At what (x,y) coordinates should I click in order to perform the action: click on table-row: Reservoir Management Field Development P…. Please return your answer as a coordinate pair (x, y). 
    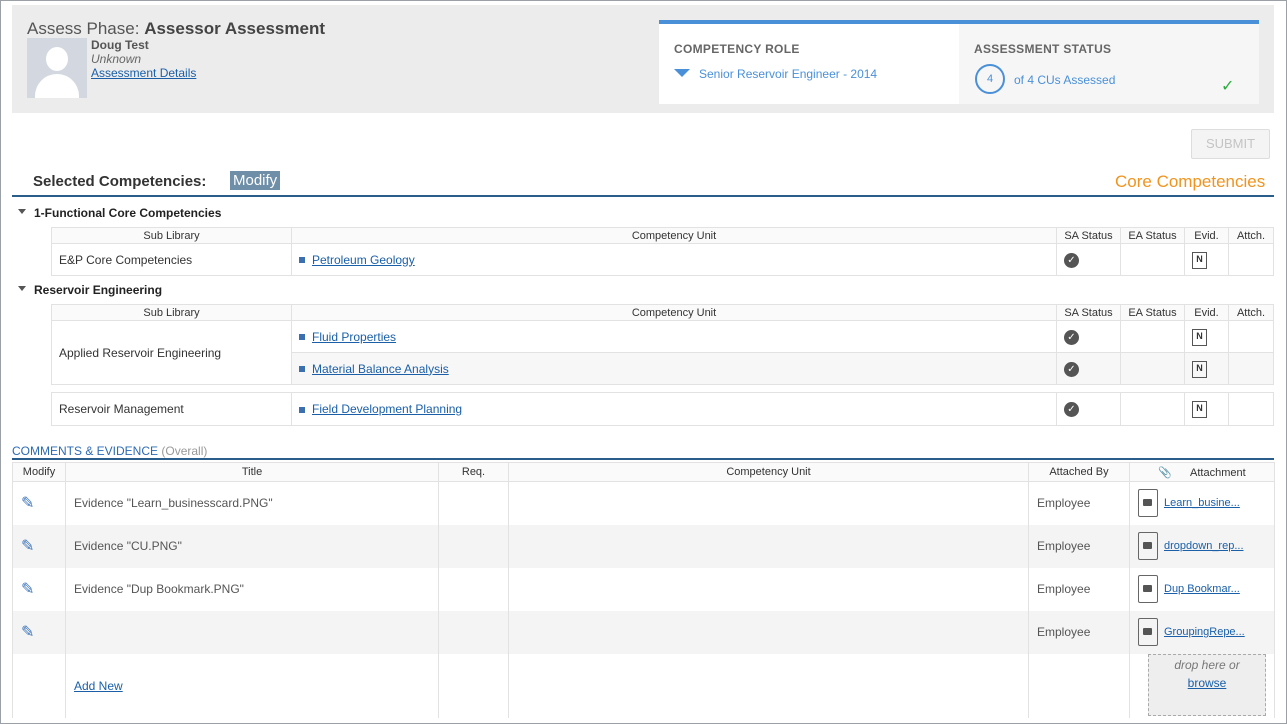
    Looking at the image, I should click on (662, 409).